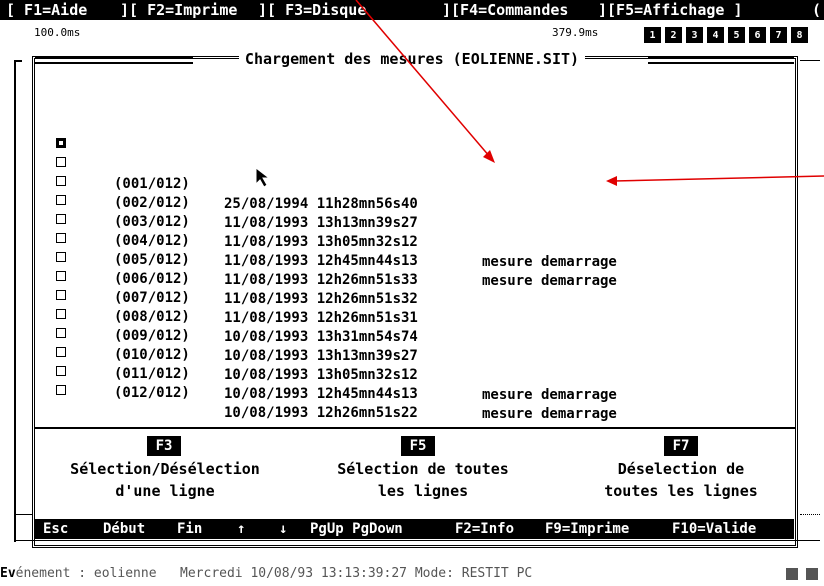 The width and height of the screenshot is (824, 586). I want to click on mouse-cursor-icon, so click(263, 177).